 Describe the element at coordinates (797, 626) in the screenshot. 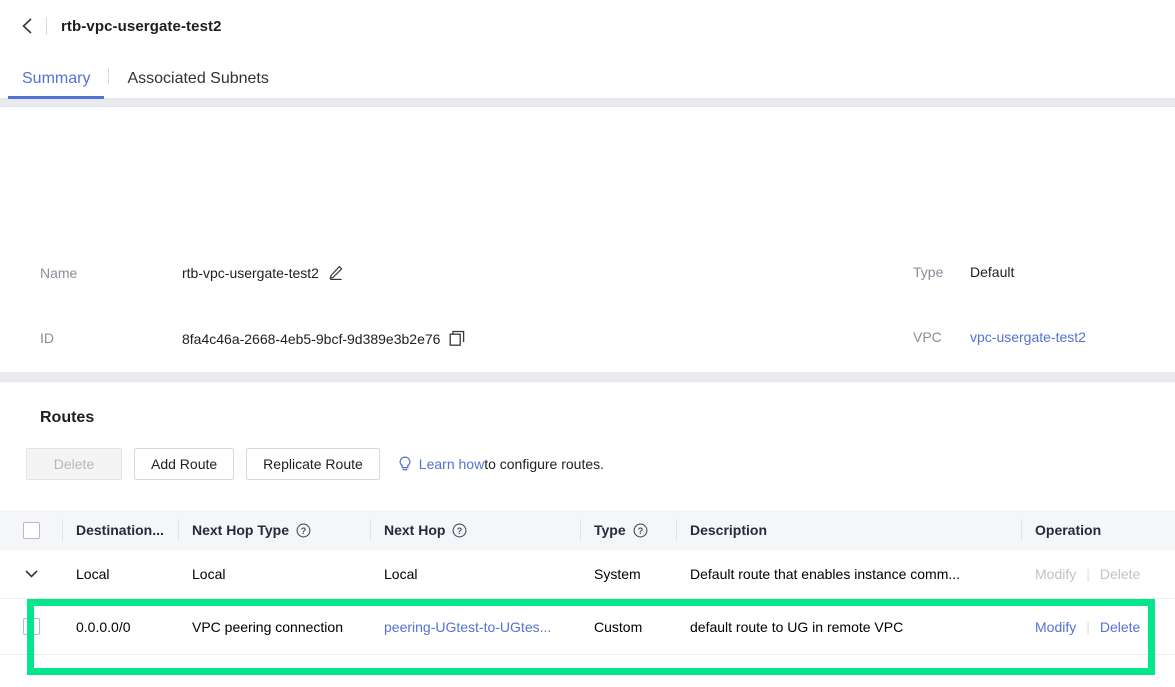

I see `cell-description-text: default route to UG in remote VPC` at that location.